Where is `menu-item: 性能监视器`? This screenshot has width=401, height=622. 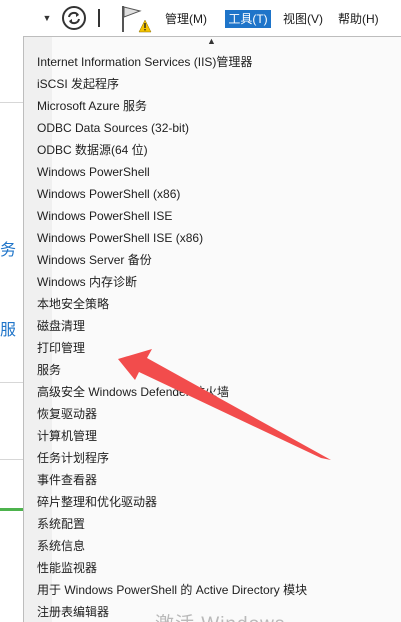
menu-item: 性能监视器 is located at coordinates (172, 571).